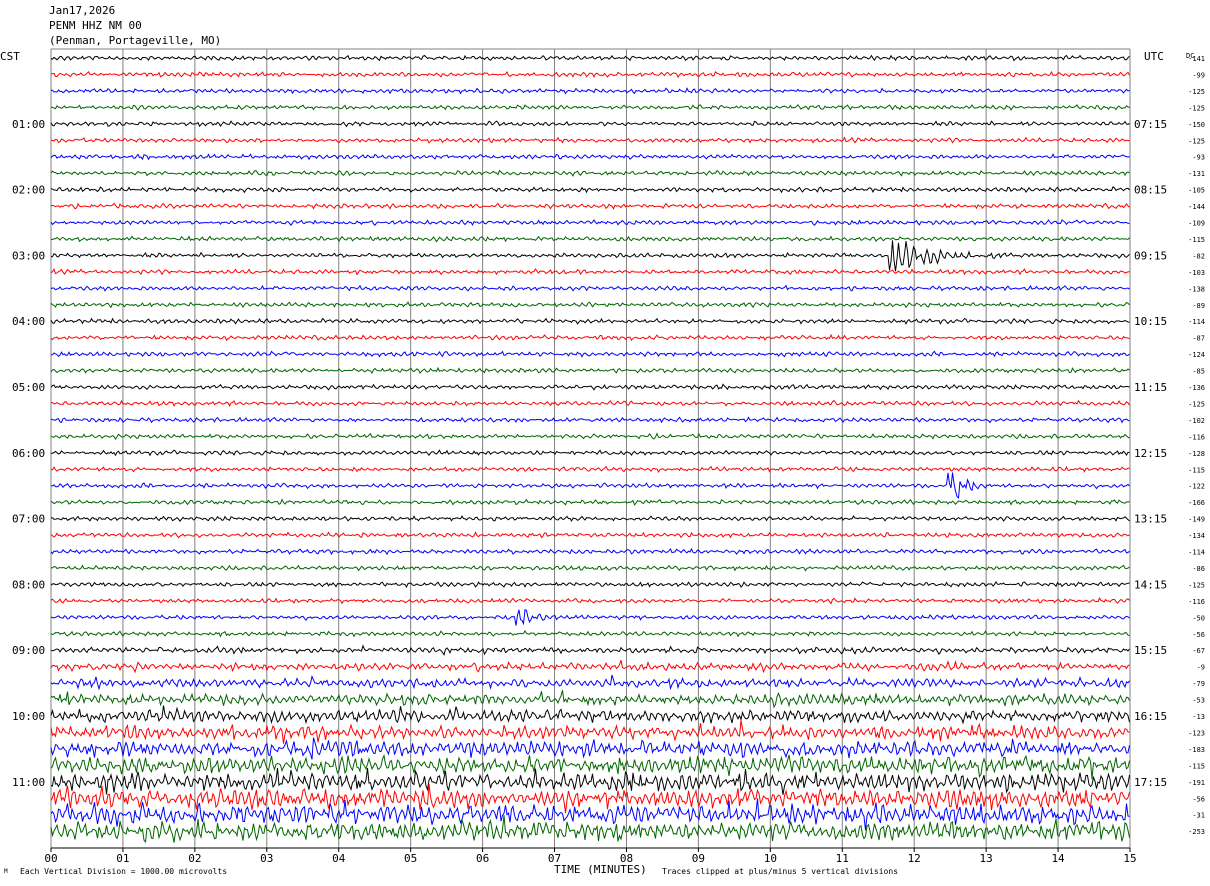 This screenshot has height=886, width=1210. Describe the element at coordinates (600, 869) in the screenshot. I see `x-axis-title: TIME (MINUTES)` at that location.